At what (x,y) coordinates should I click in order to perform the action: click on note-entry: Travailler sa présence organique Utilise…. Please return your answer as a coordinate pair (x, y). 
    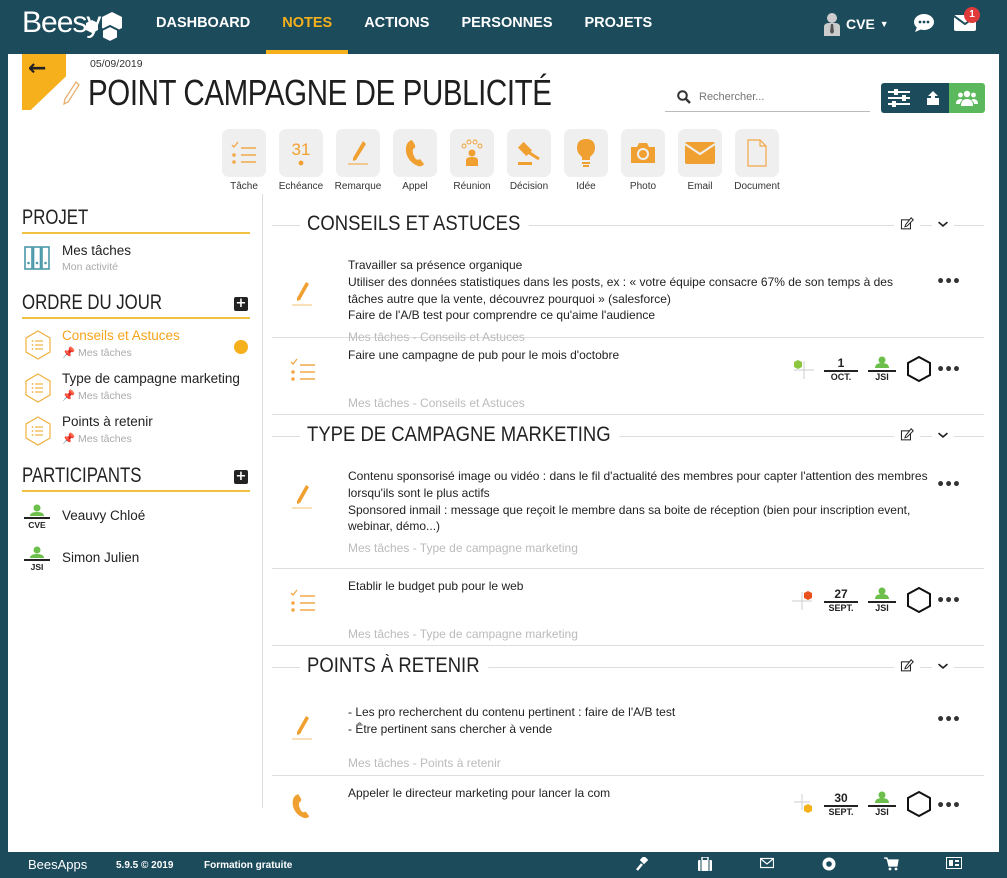
    Looking at the image, I should click on (628, 296).